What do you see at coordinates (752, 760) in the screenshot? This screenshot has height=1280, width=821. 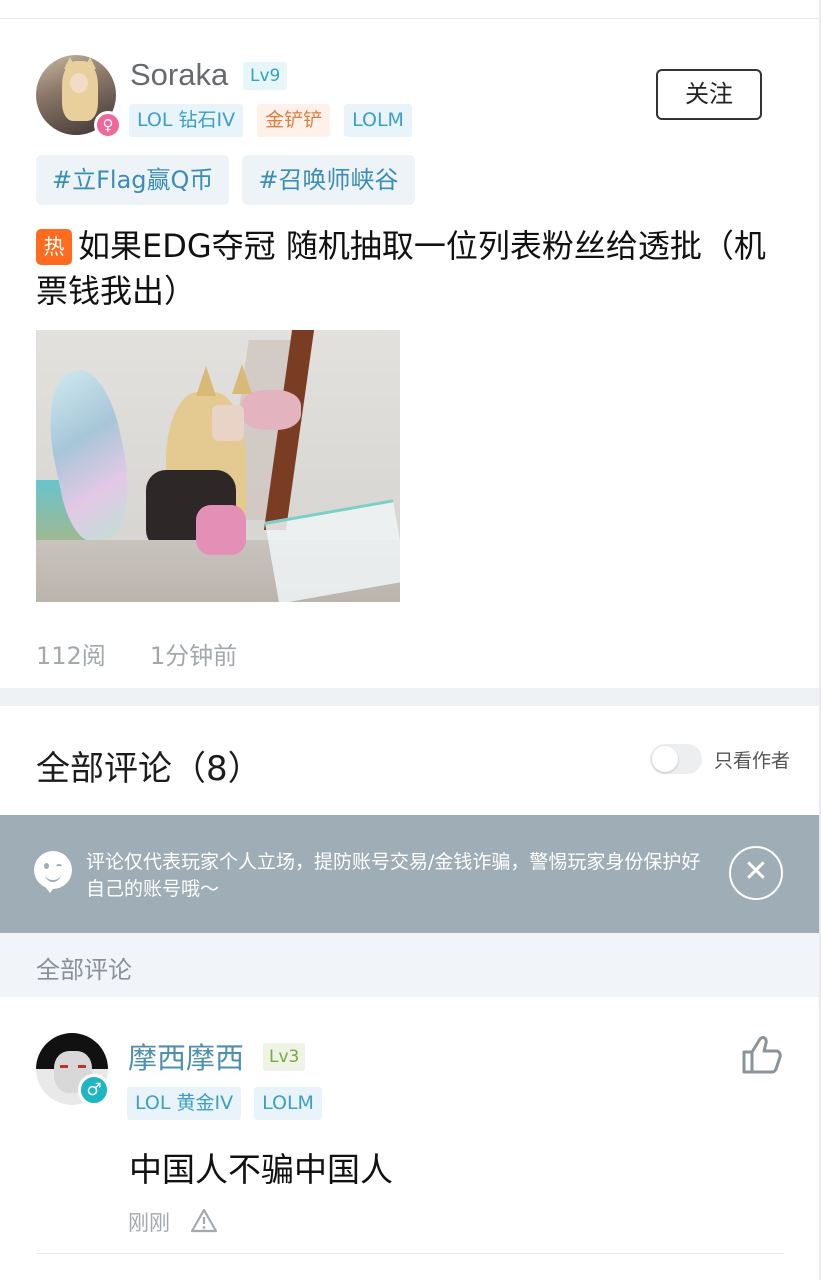 I see `author-only-label: 只看作者` at bounding box center [752, 760].